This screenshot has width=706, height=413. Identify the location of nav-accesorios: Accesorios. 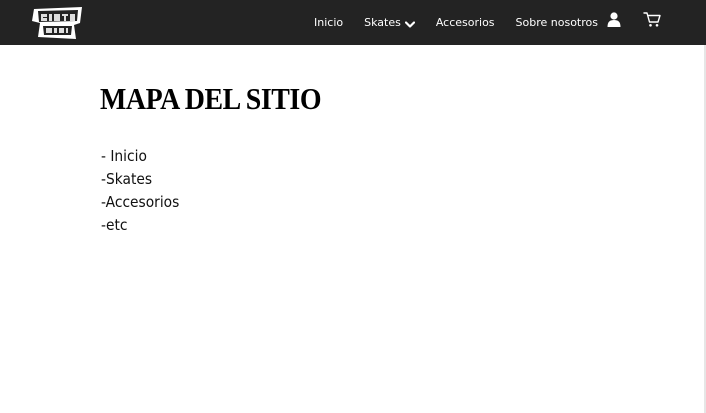
(465, 22).